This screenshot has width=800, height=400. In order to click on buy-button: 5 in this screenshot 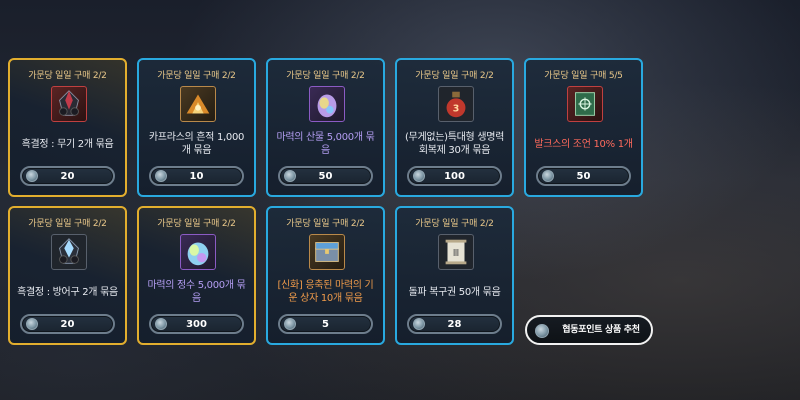, I will do `click(325, 324)`.